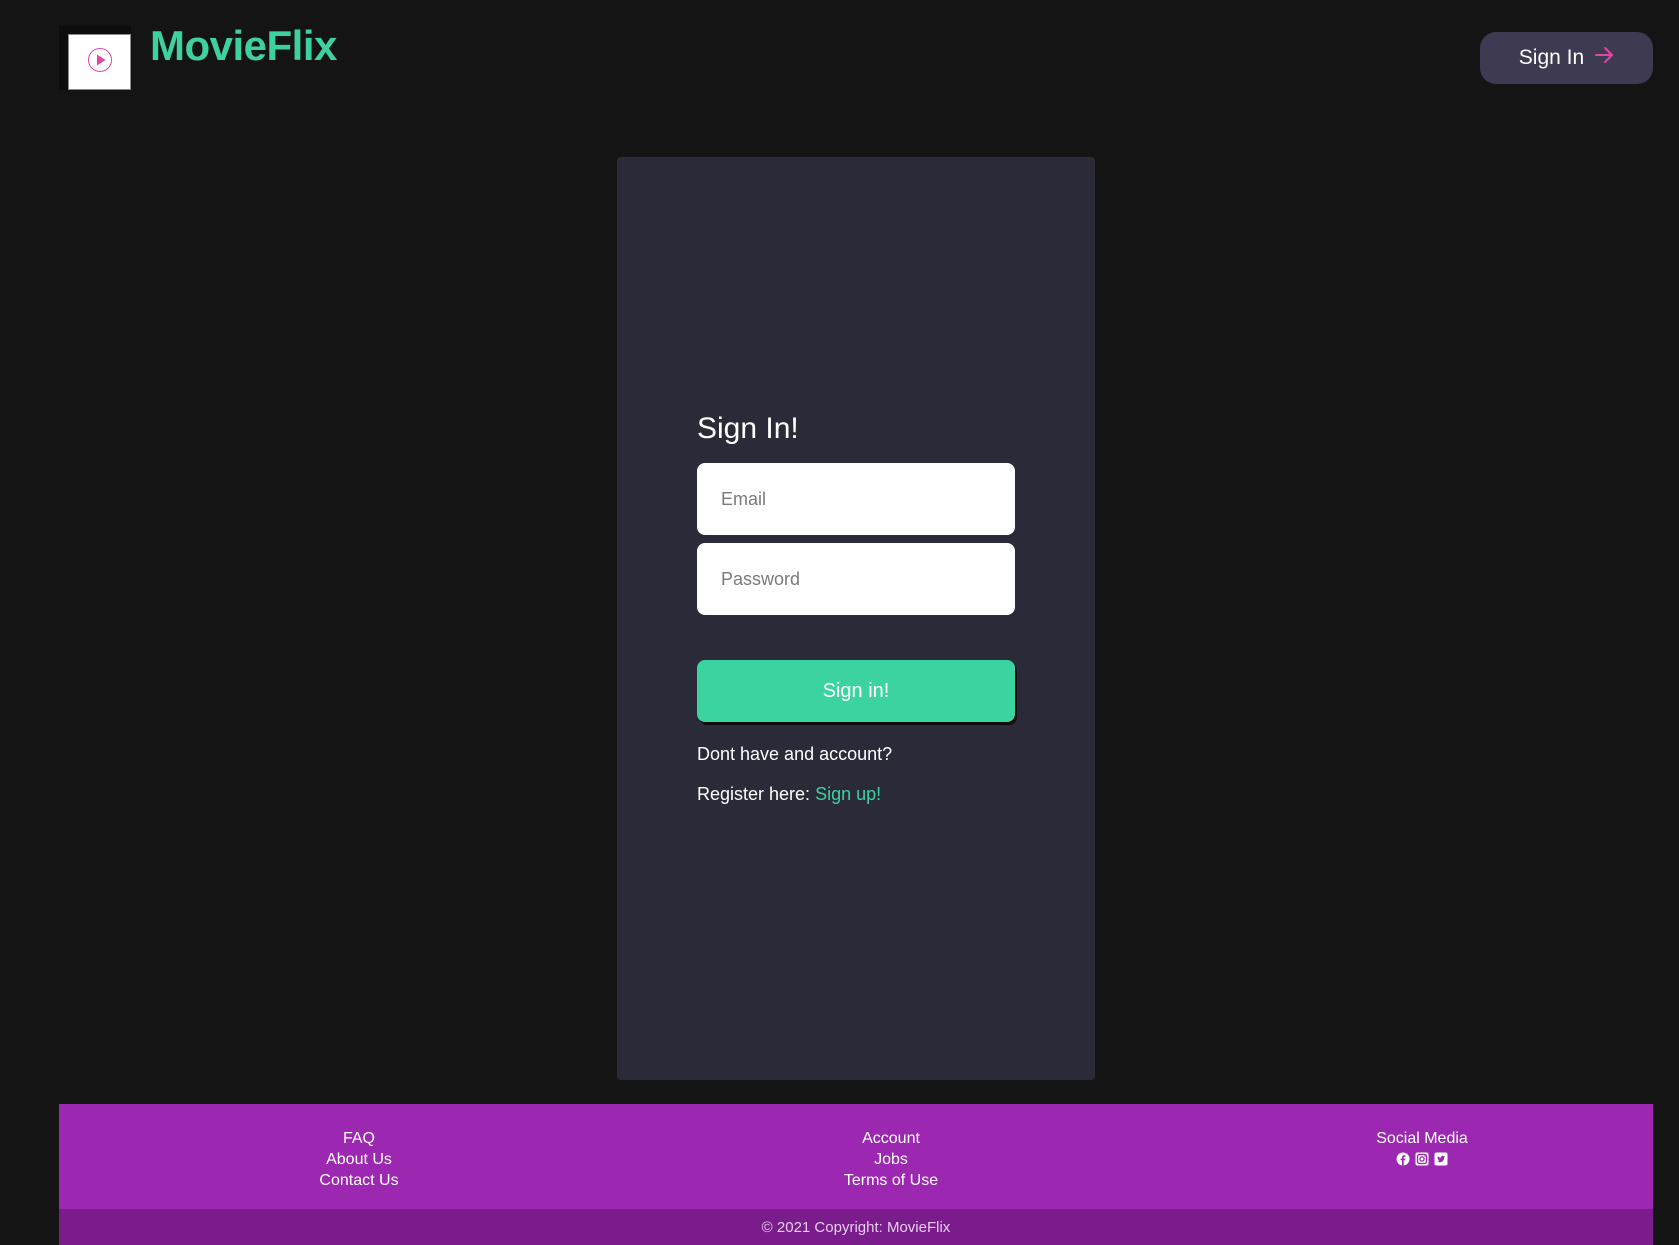 This screenshot has width=1679, height=1245. I want to click on password-field, so click(856, 579).